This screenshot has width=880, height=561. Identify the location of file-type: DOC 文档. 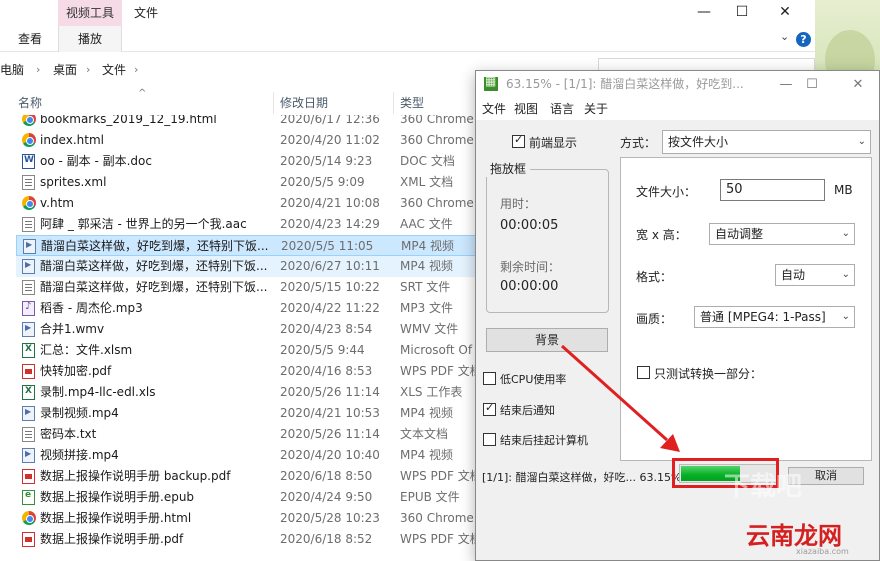
(427, 161).